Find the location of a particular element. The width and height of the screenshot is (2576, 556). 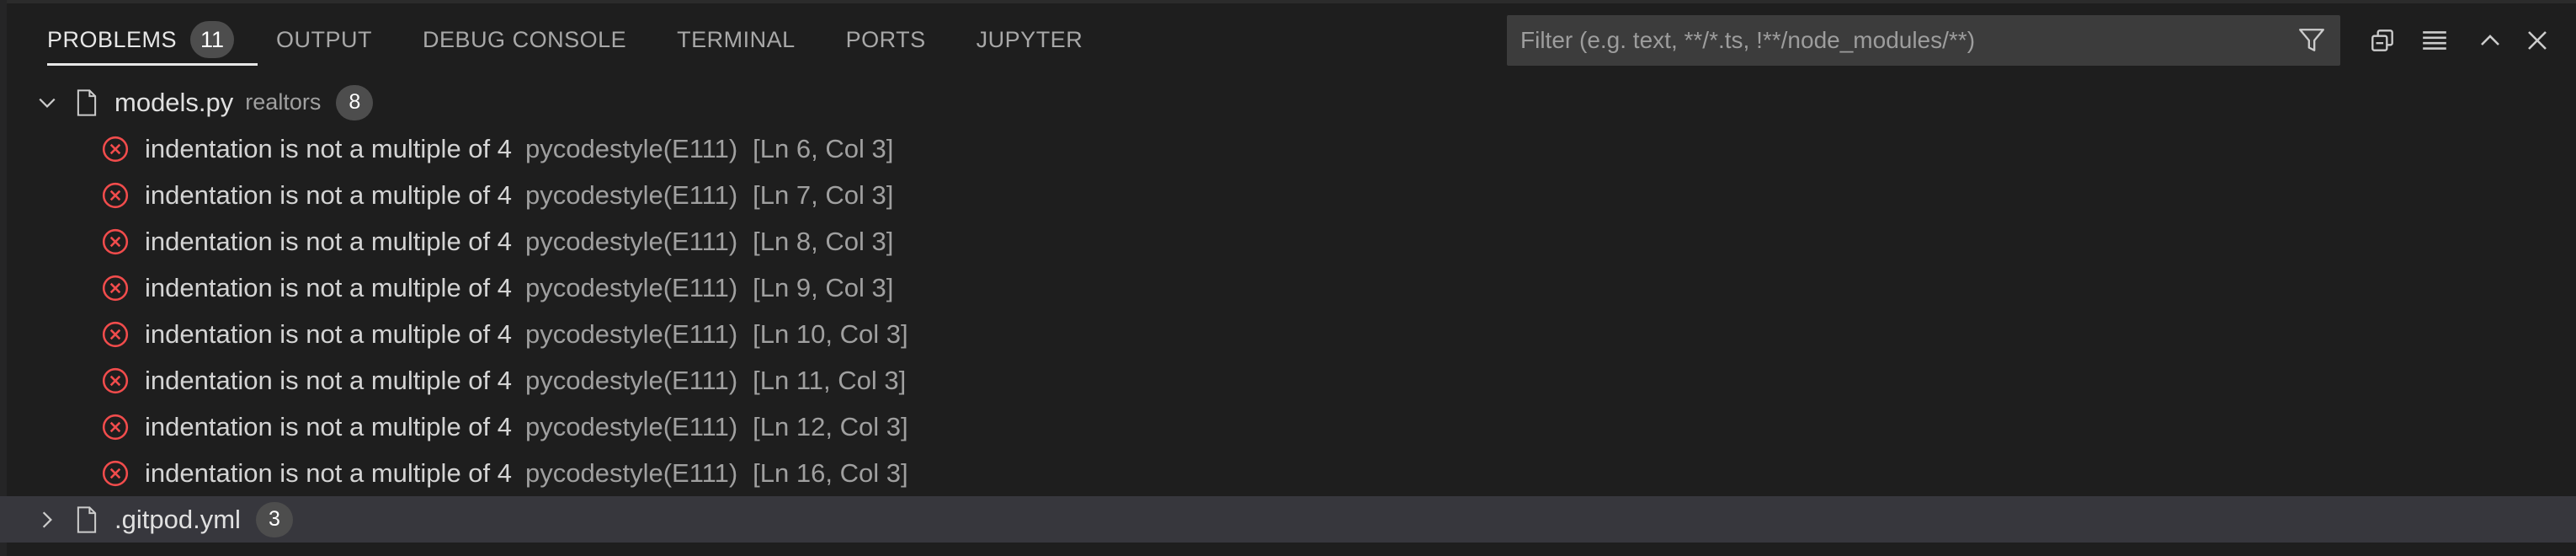

file-folder: realtors is located at coordinates (284, 102).